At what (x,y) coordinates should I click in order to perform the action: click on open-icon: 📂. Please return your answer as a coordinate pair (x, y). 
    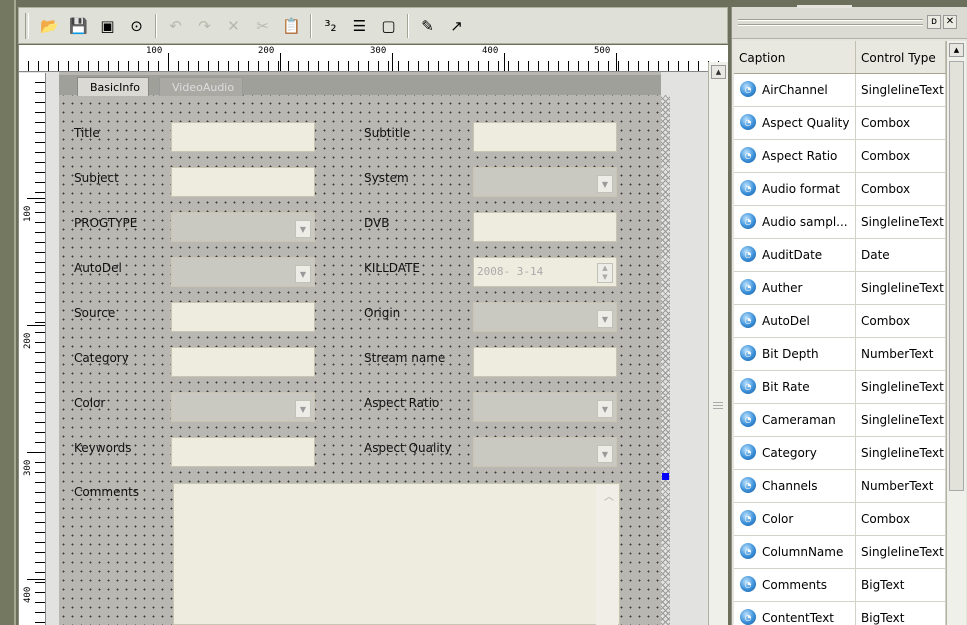
    Looking at the image, I should click on (50, 26).